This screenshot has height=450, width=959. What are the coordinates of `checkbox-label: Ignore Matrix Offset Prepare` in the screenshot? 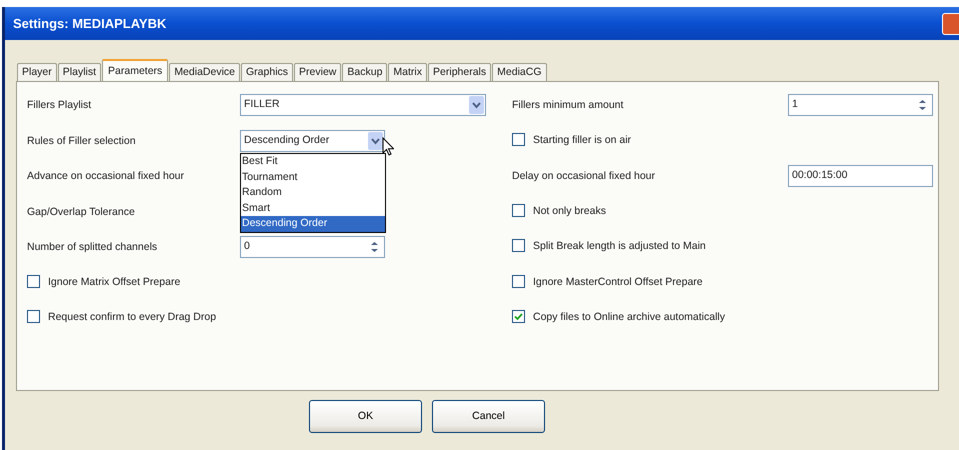 It's located at (114, 282).